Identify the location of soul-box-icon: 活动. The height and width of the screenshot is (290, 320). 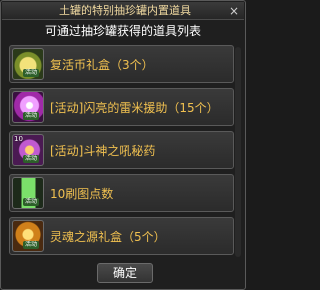
(28, 236).